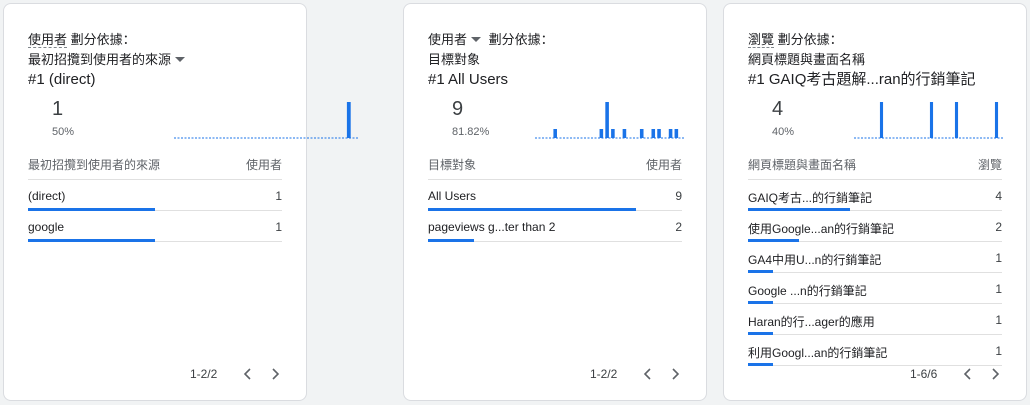 Image resolution: width=1030 pixels, height=405 pixels. What do you see at coordinates (458, 109) in the screenshot?
I see `top-item-value: 9` at bounding box center [458, 109].